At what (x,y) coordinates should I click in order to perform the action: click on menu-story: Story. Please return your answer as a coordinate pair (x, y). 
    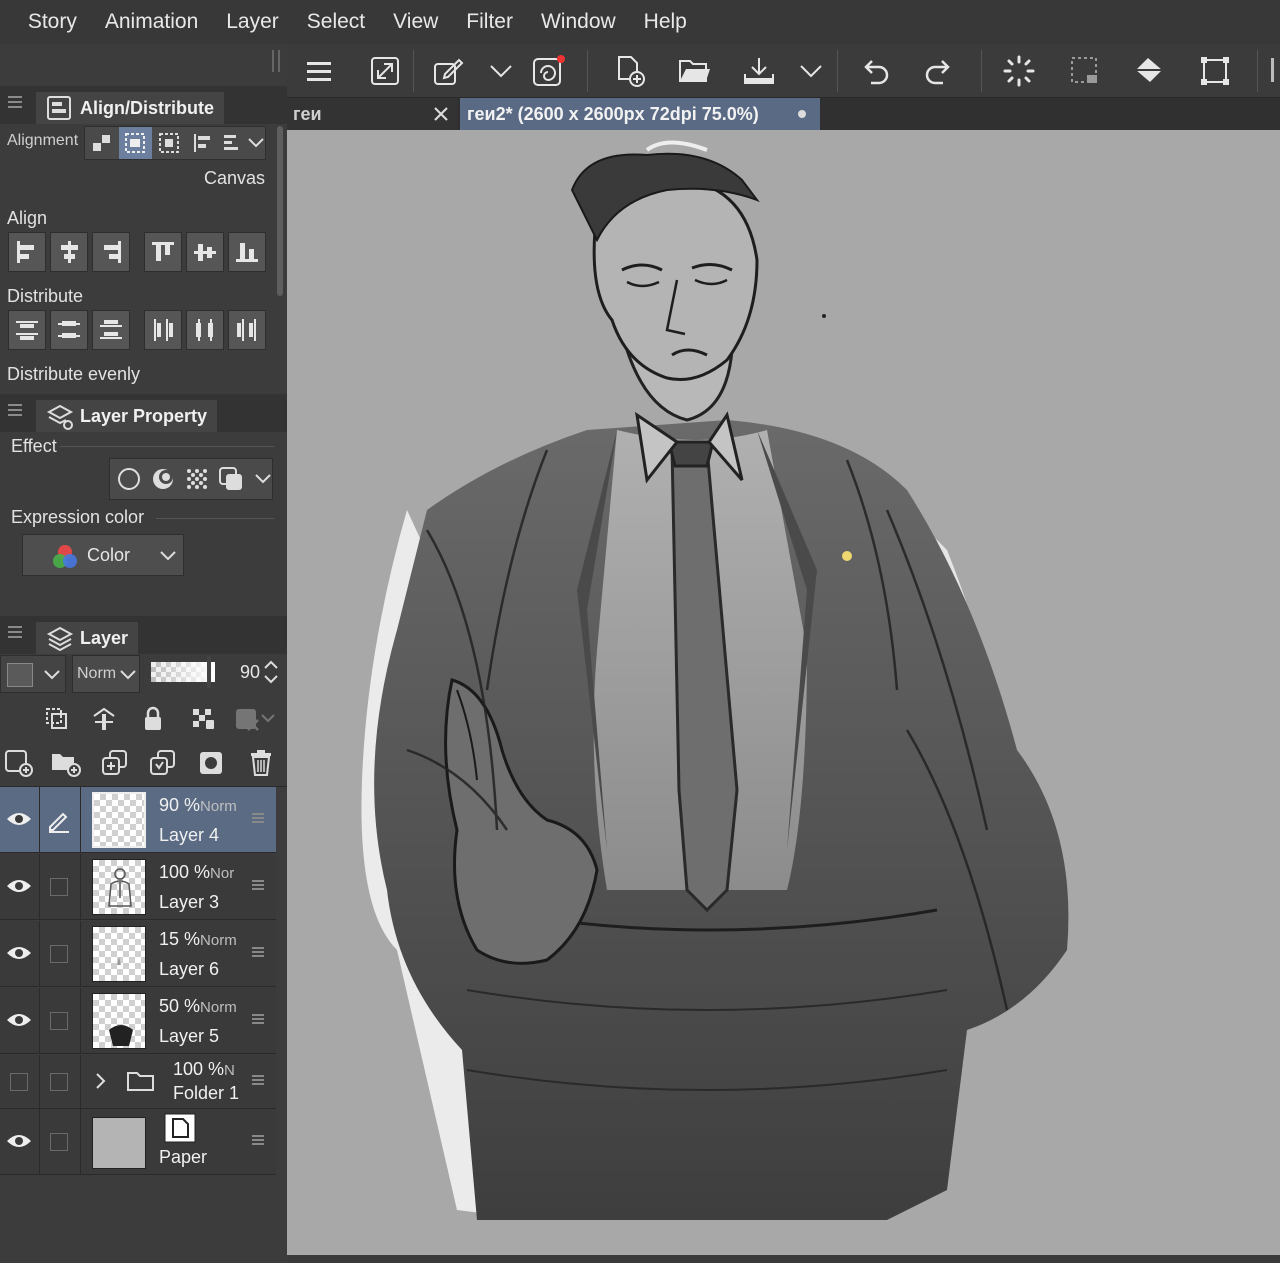
    Looking at the image, I should click on (52, 22).